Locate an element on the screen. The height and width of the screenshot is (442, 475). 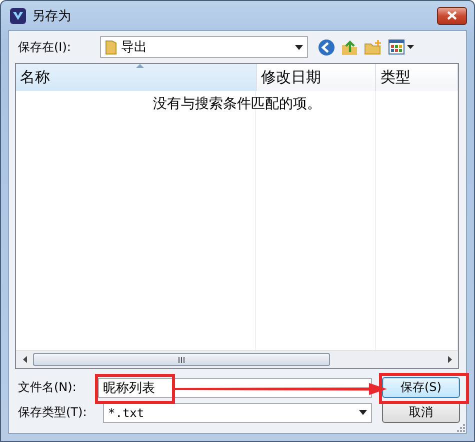
resize-grip-icon is located at coordinates (460, 427).